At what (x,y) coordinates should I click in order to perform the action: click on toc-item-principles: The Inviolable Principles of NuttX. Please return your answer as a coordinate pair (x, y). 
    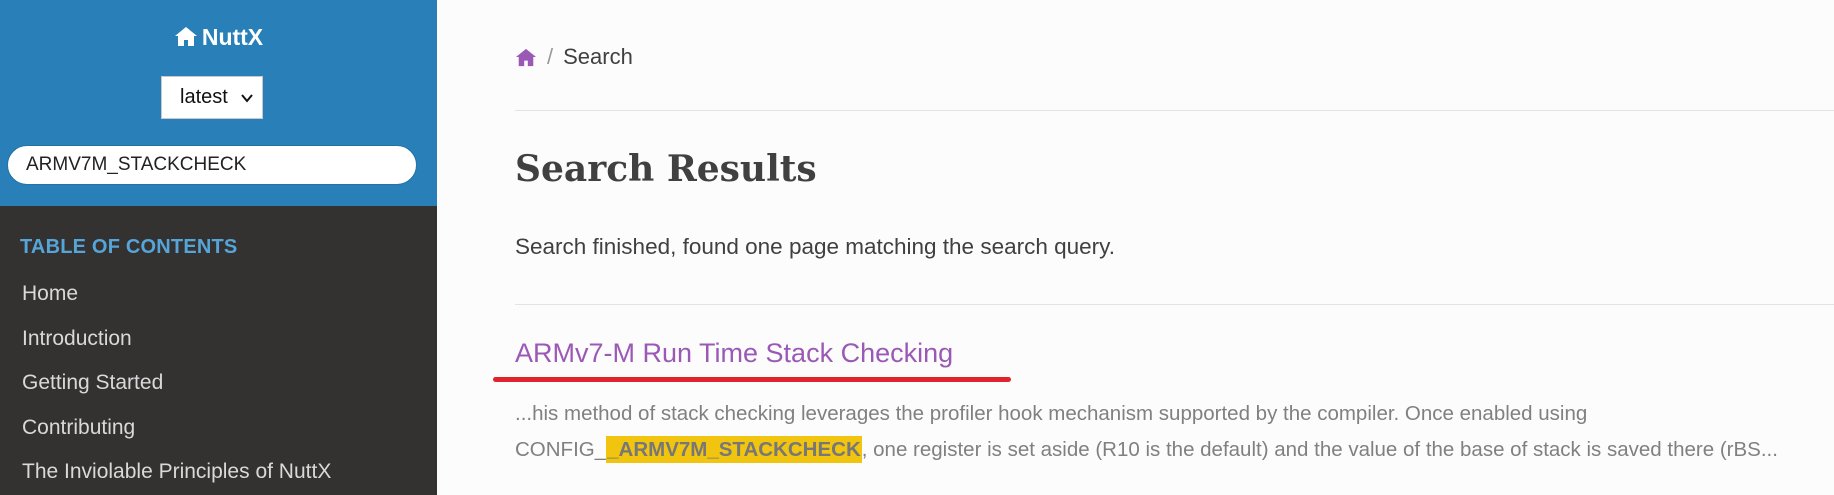
    Looking at the image, I should click on (218, 472).